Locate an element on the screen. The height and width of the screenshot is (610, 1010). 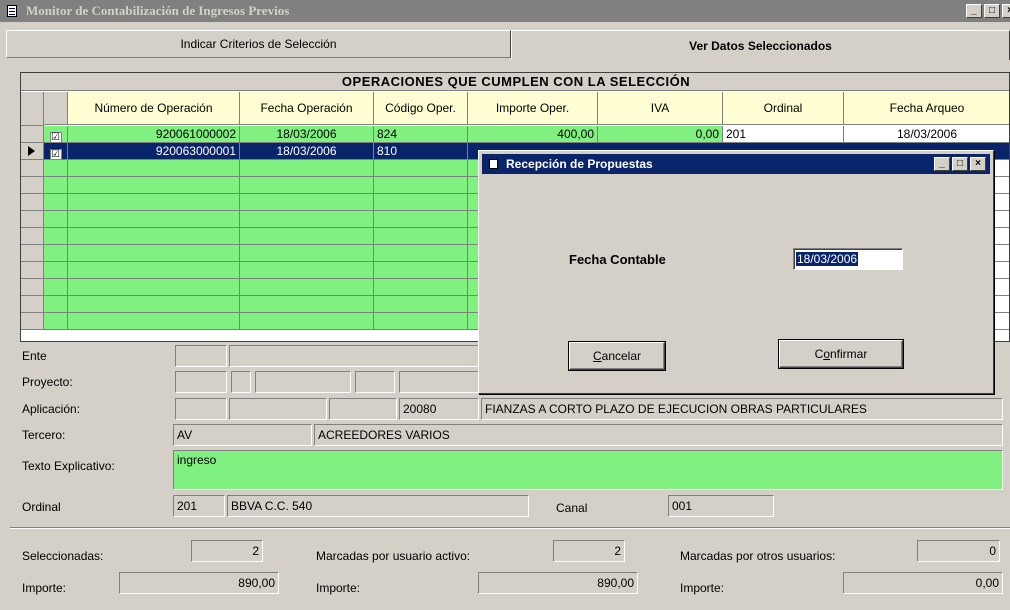
aplicacion-code-field: 20080 is located at coordinates (439, 409).